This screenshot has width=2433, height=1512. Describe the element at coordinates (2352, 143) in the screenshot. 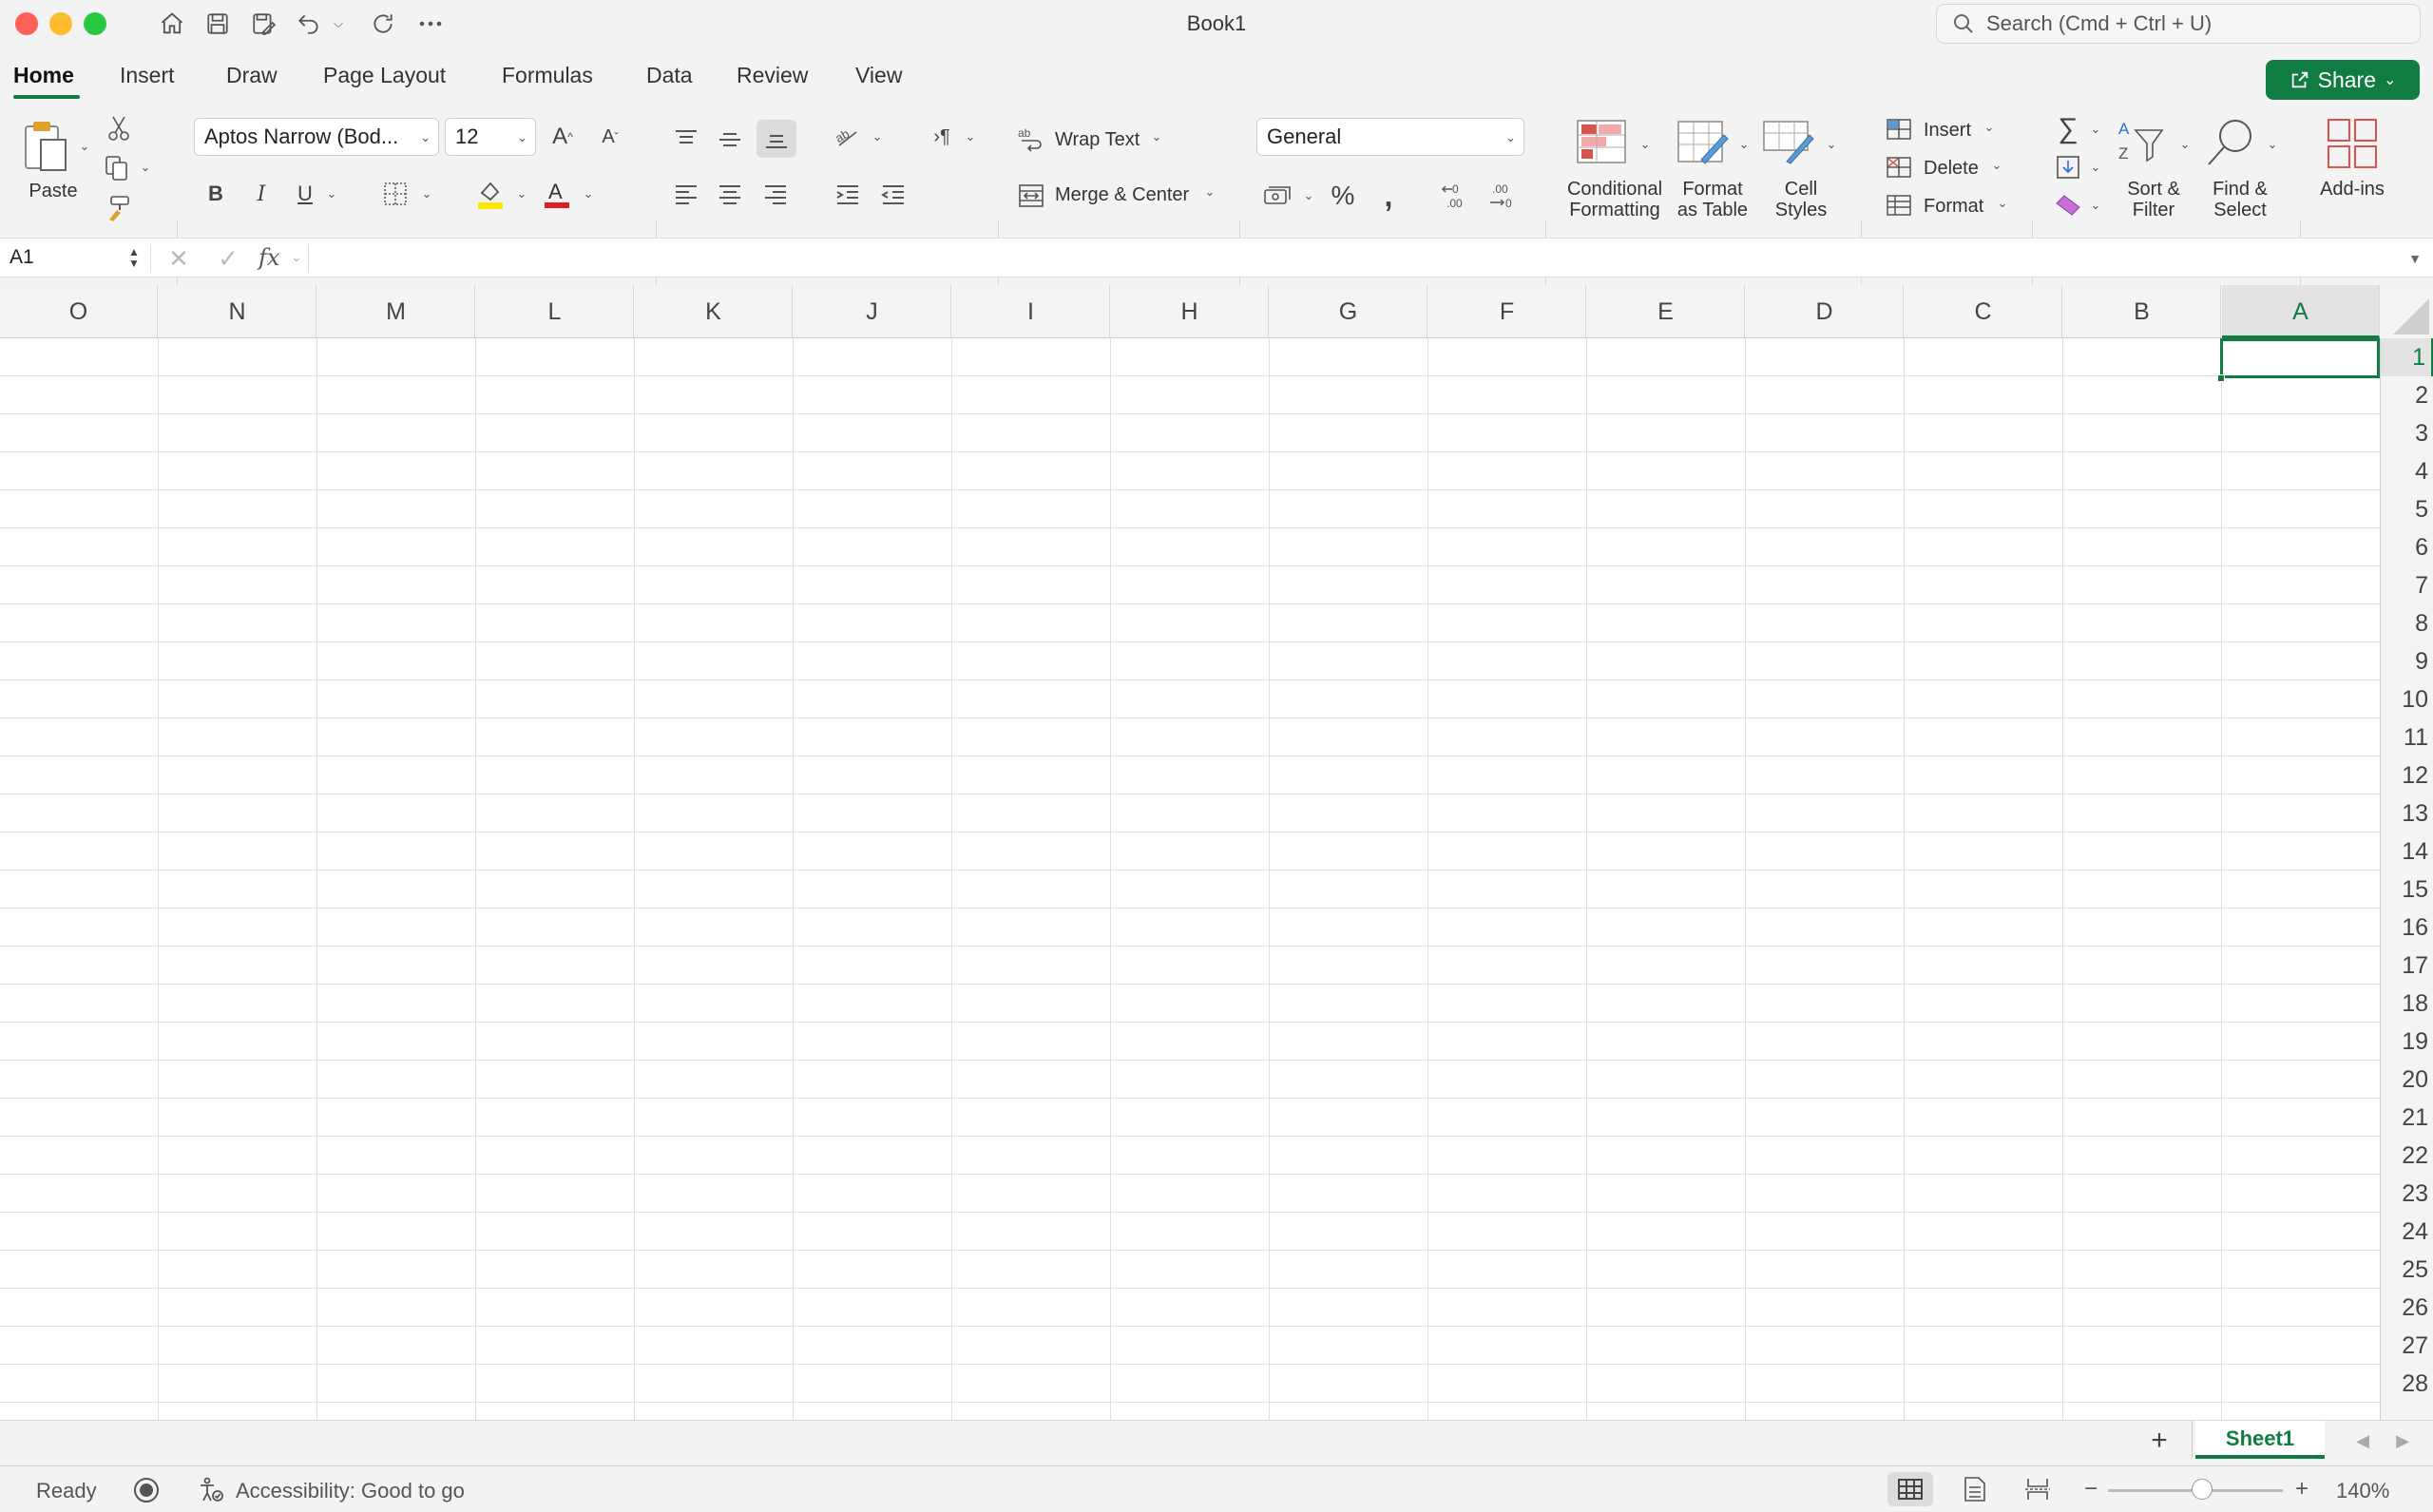

I see `add-ins-icon` at that location.